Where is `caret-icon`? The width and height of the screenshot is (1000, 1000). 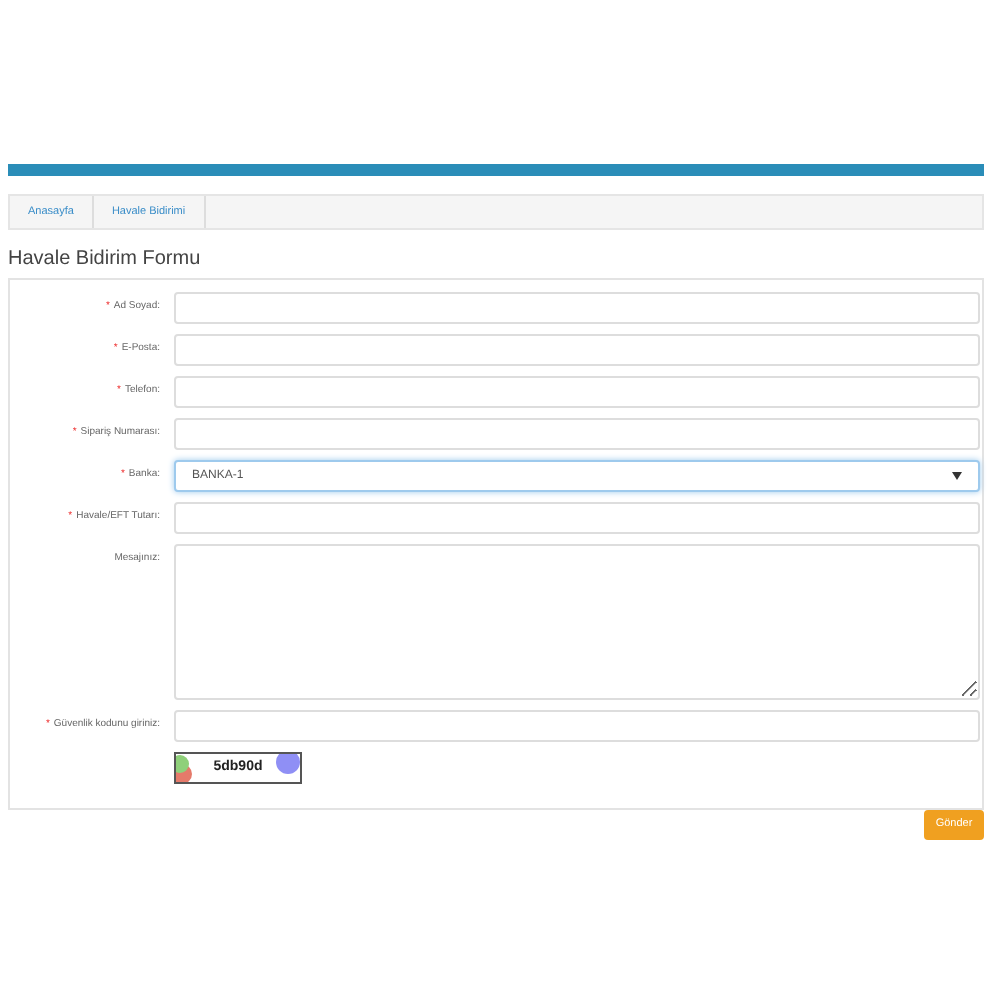
caret-icon is located at coordinates (957, 476).